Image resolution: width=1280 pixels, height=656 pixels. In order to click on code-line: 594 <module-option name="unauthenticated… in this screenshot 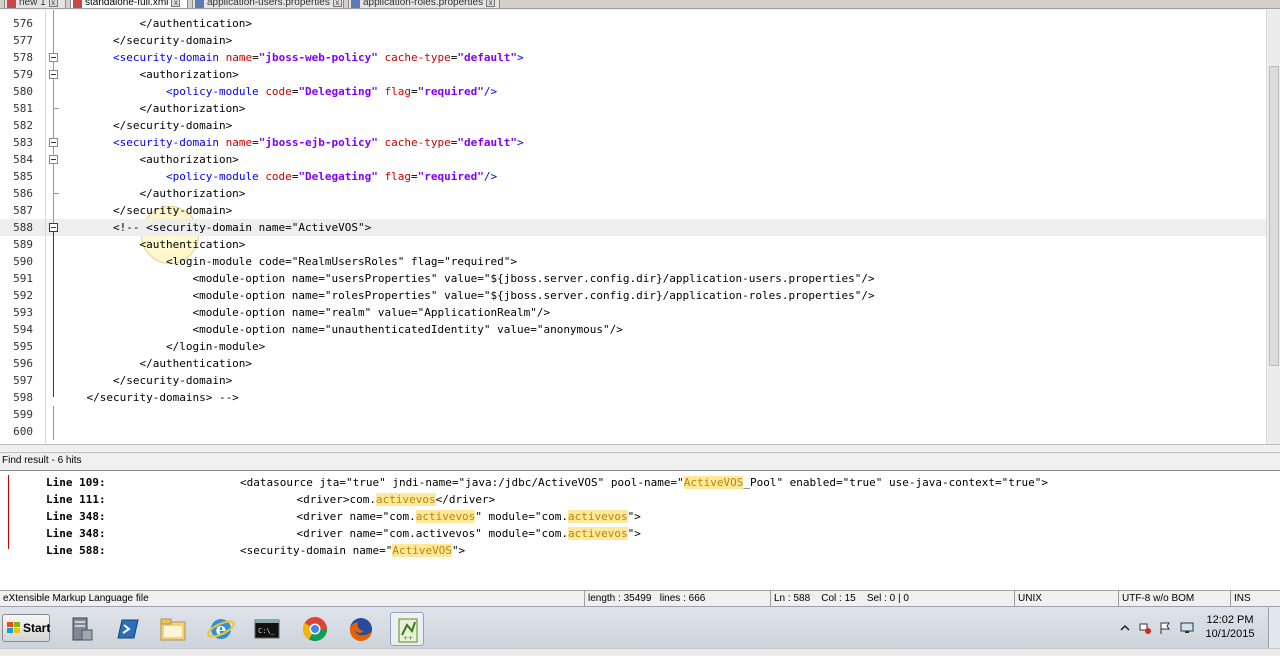, I will do `click(633, 329)`.